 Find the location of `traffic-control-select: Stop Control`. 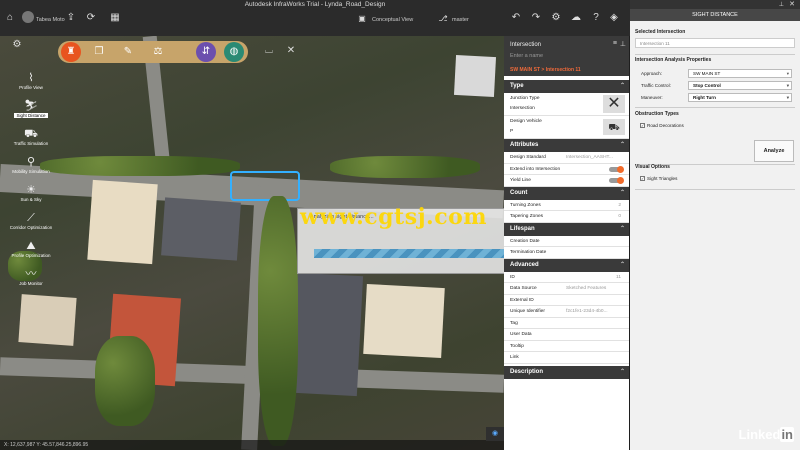

traffic-control-select: Stop Control is located at coordinates (740, 85).